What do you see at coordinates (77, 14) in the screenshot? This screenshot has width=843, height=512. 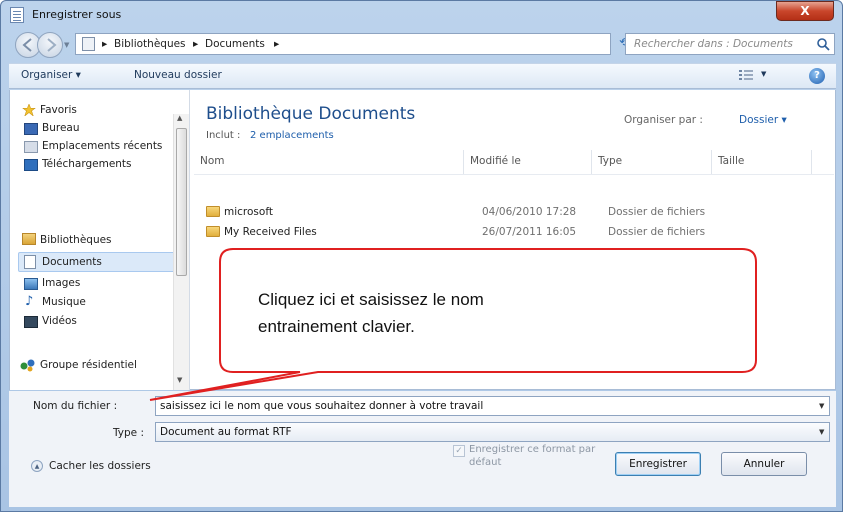 I see `window-title: Enregistrer sous` at bounding box center [77, 14].